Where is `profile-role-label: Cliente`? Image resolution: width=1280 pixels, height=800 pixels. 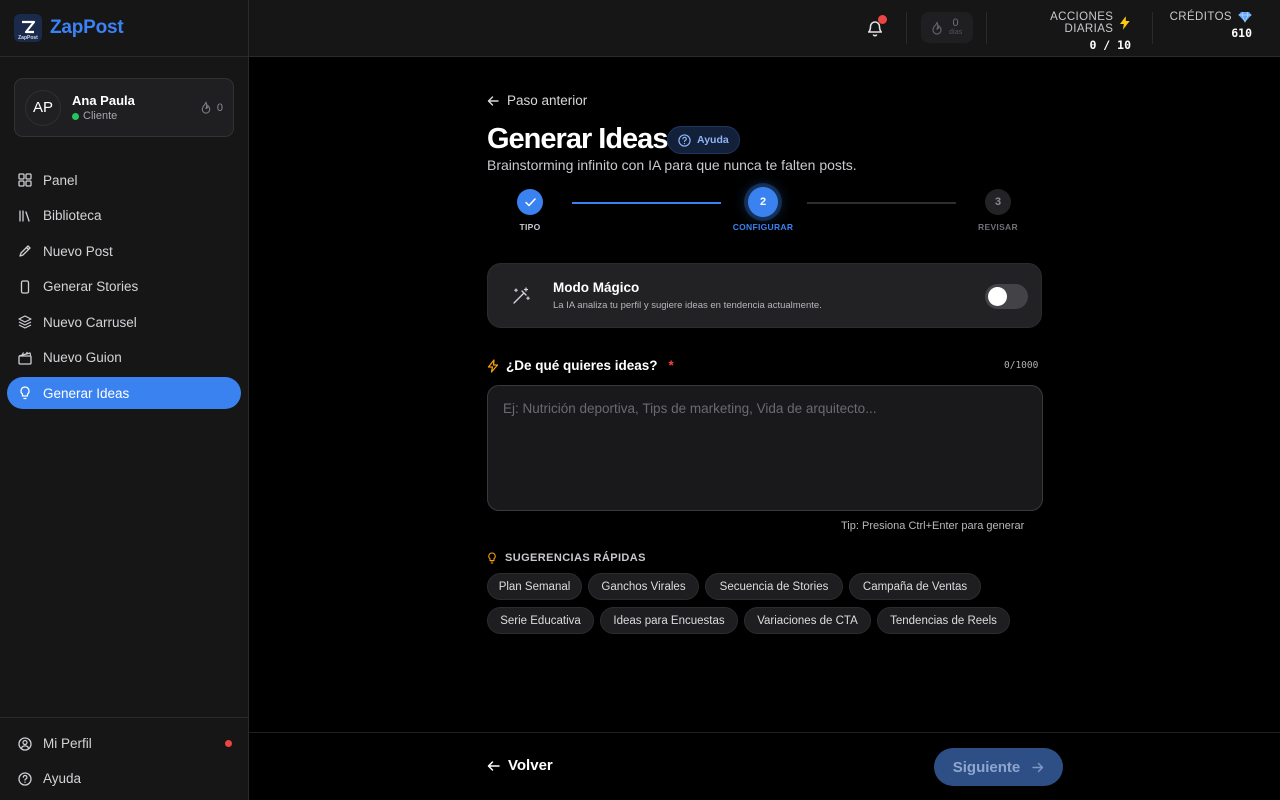
profile-role-label: Cliente is located at coordinates (100, 116).